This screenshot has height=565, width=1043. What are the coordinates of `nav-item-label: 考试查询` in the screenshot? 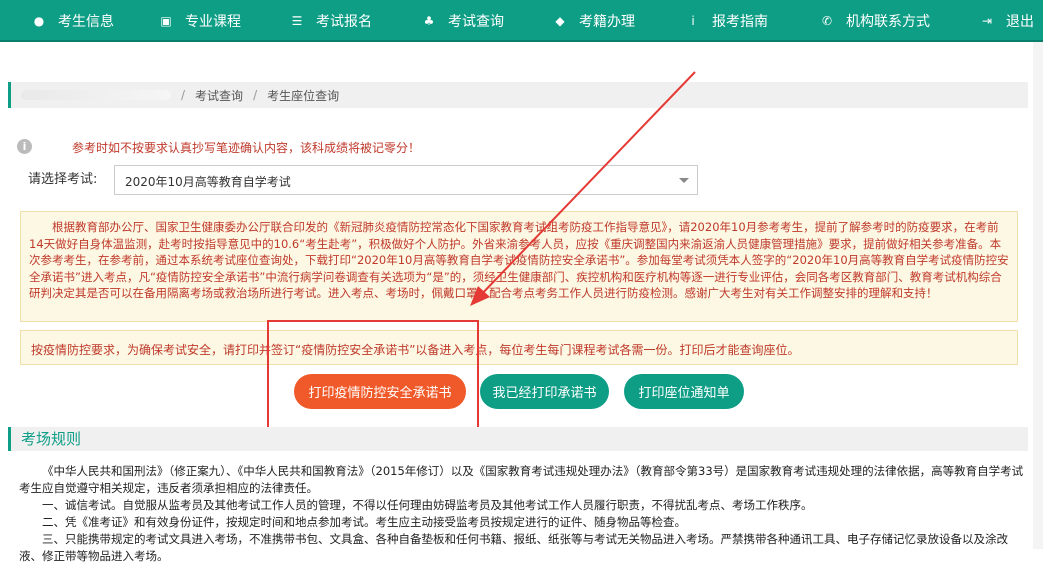 It's located at (476, 22).